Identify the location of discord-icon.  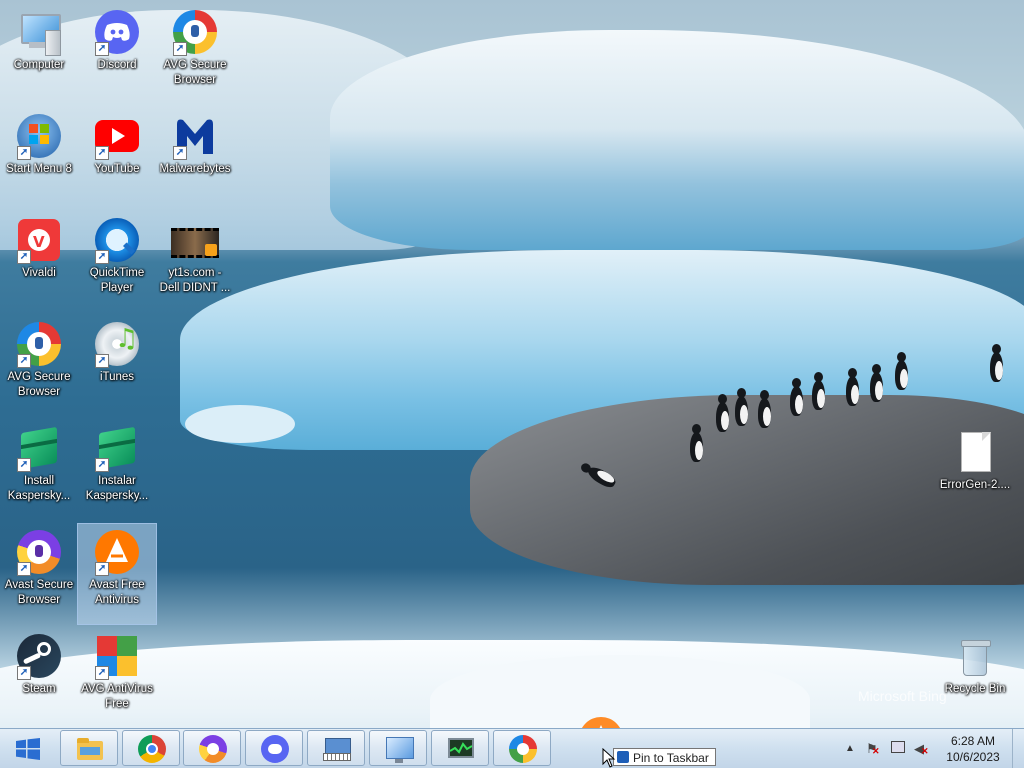
(275, 749).